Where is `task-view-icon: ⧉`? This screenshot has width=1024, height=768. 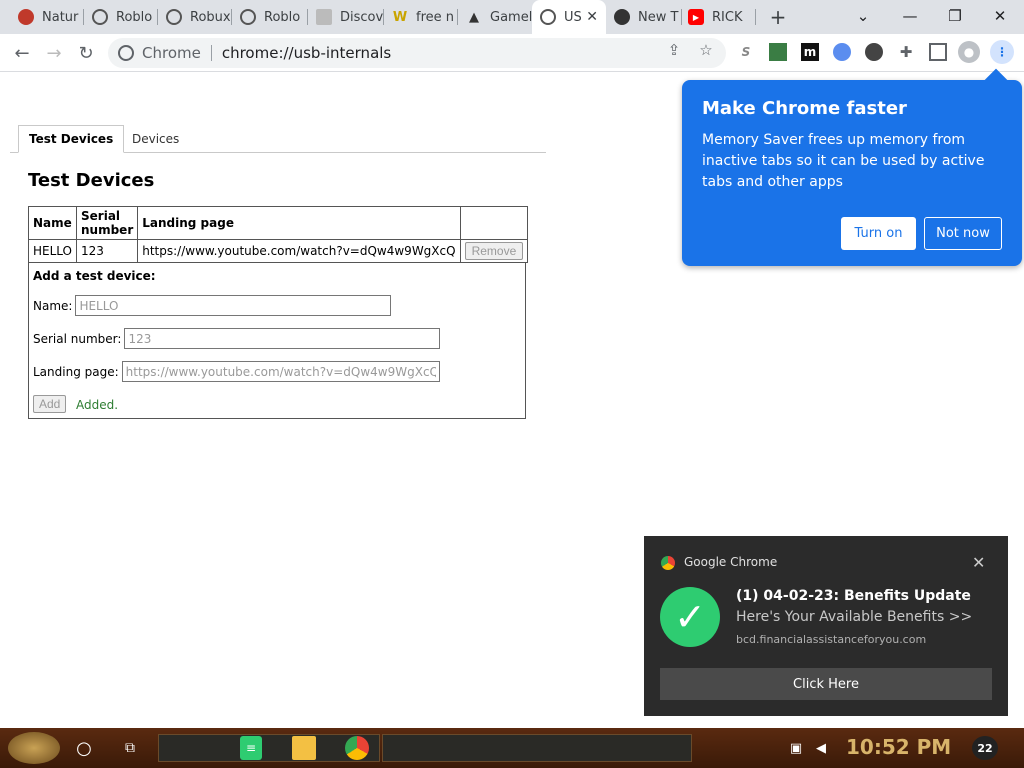 task-view-icon: ⧉ is located at coordinates (130, 748).